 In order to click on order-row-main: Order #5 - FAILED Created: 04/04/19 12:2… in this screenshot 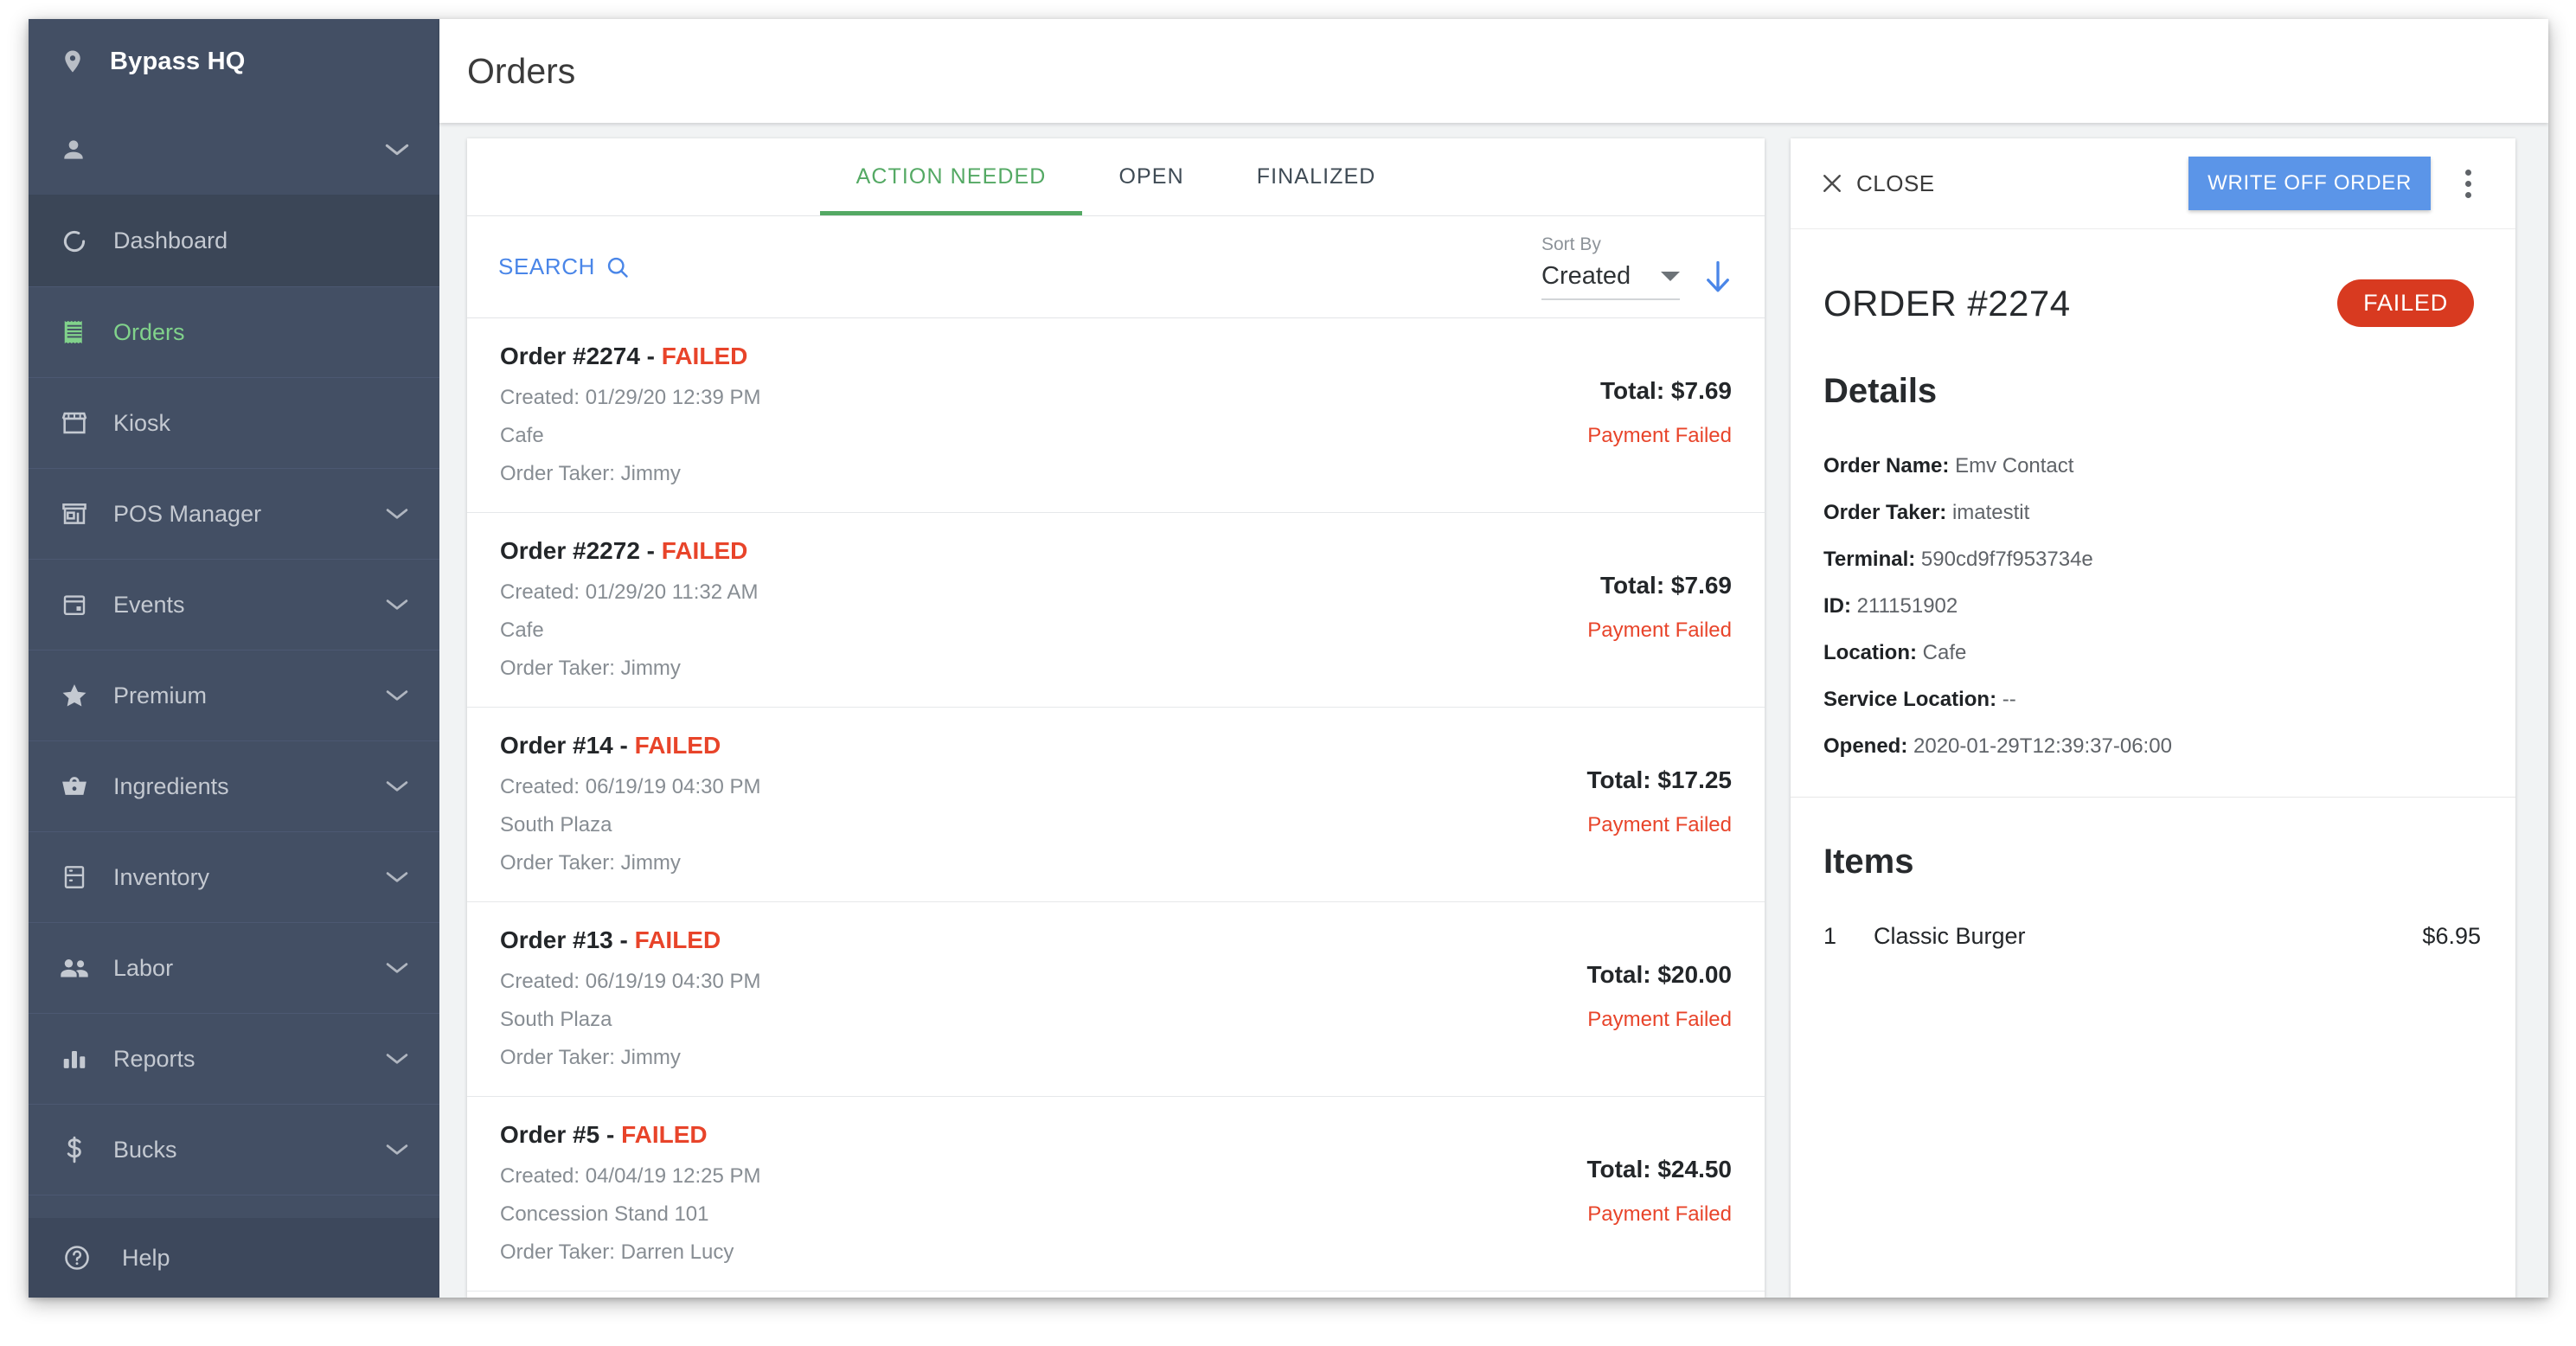, I will do `click(1043, 1193)`.